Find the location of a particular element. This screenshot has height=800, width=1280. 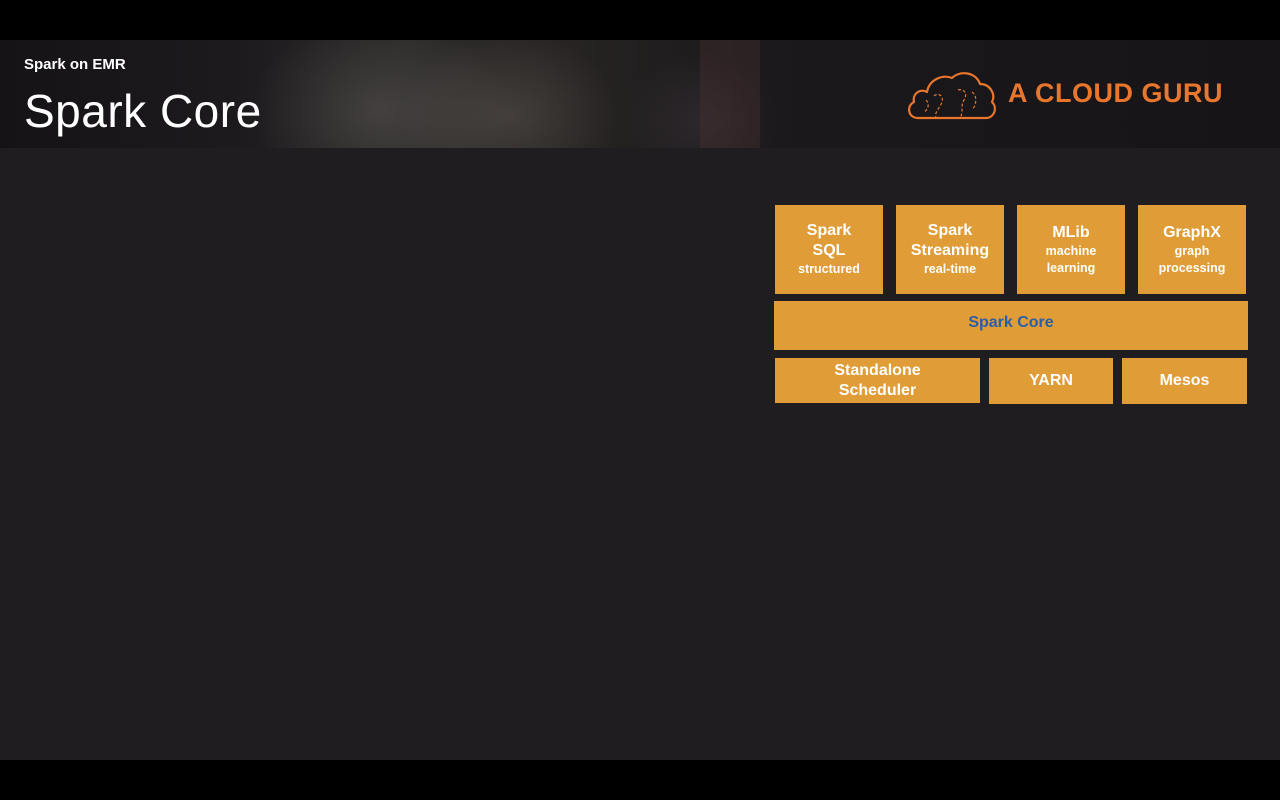

block-subtitle: graph is located at coordinates (1192, 250).